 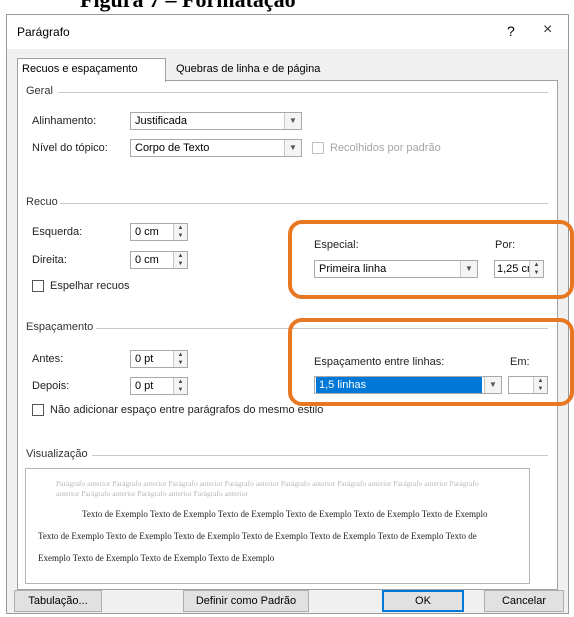 I want to click on document-figure-caption: Figura 7 – Formatação, so click(x=188, y=6).